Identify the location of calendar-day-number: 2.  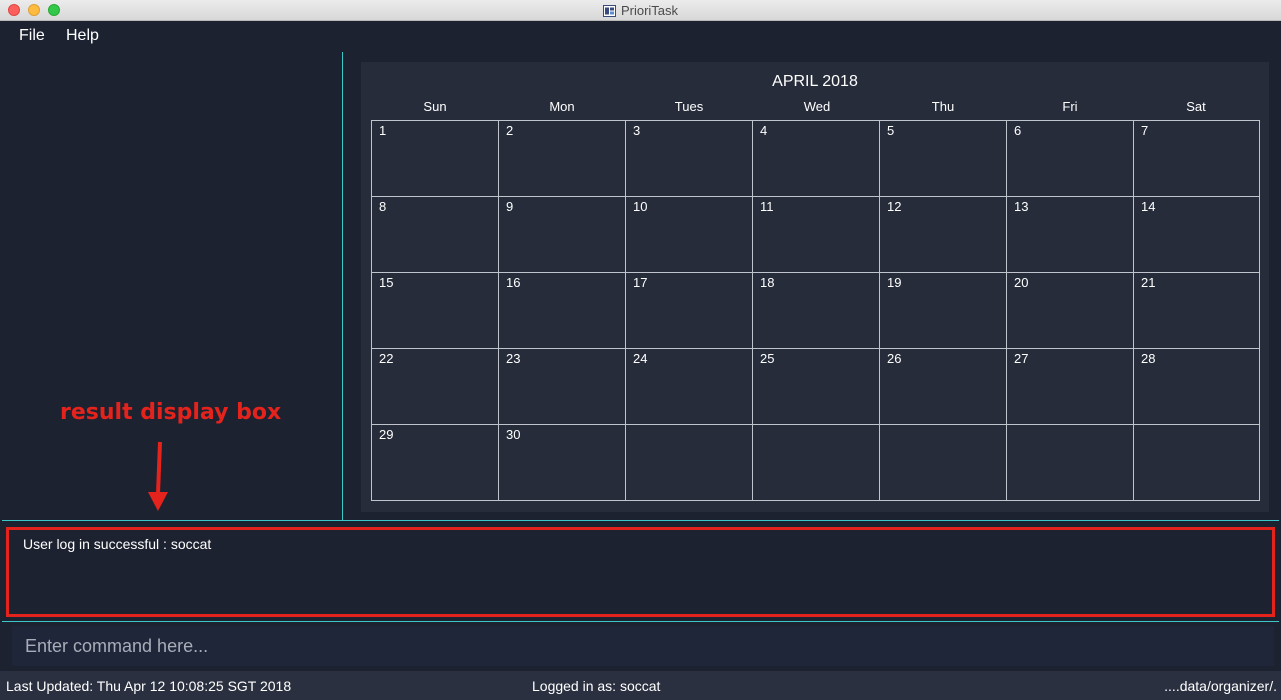
(510, 130).